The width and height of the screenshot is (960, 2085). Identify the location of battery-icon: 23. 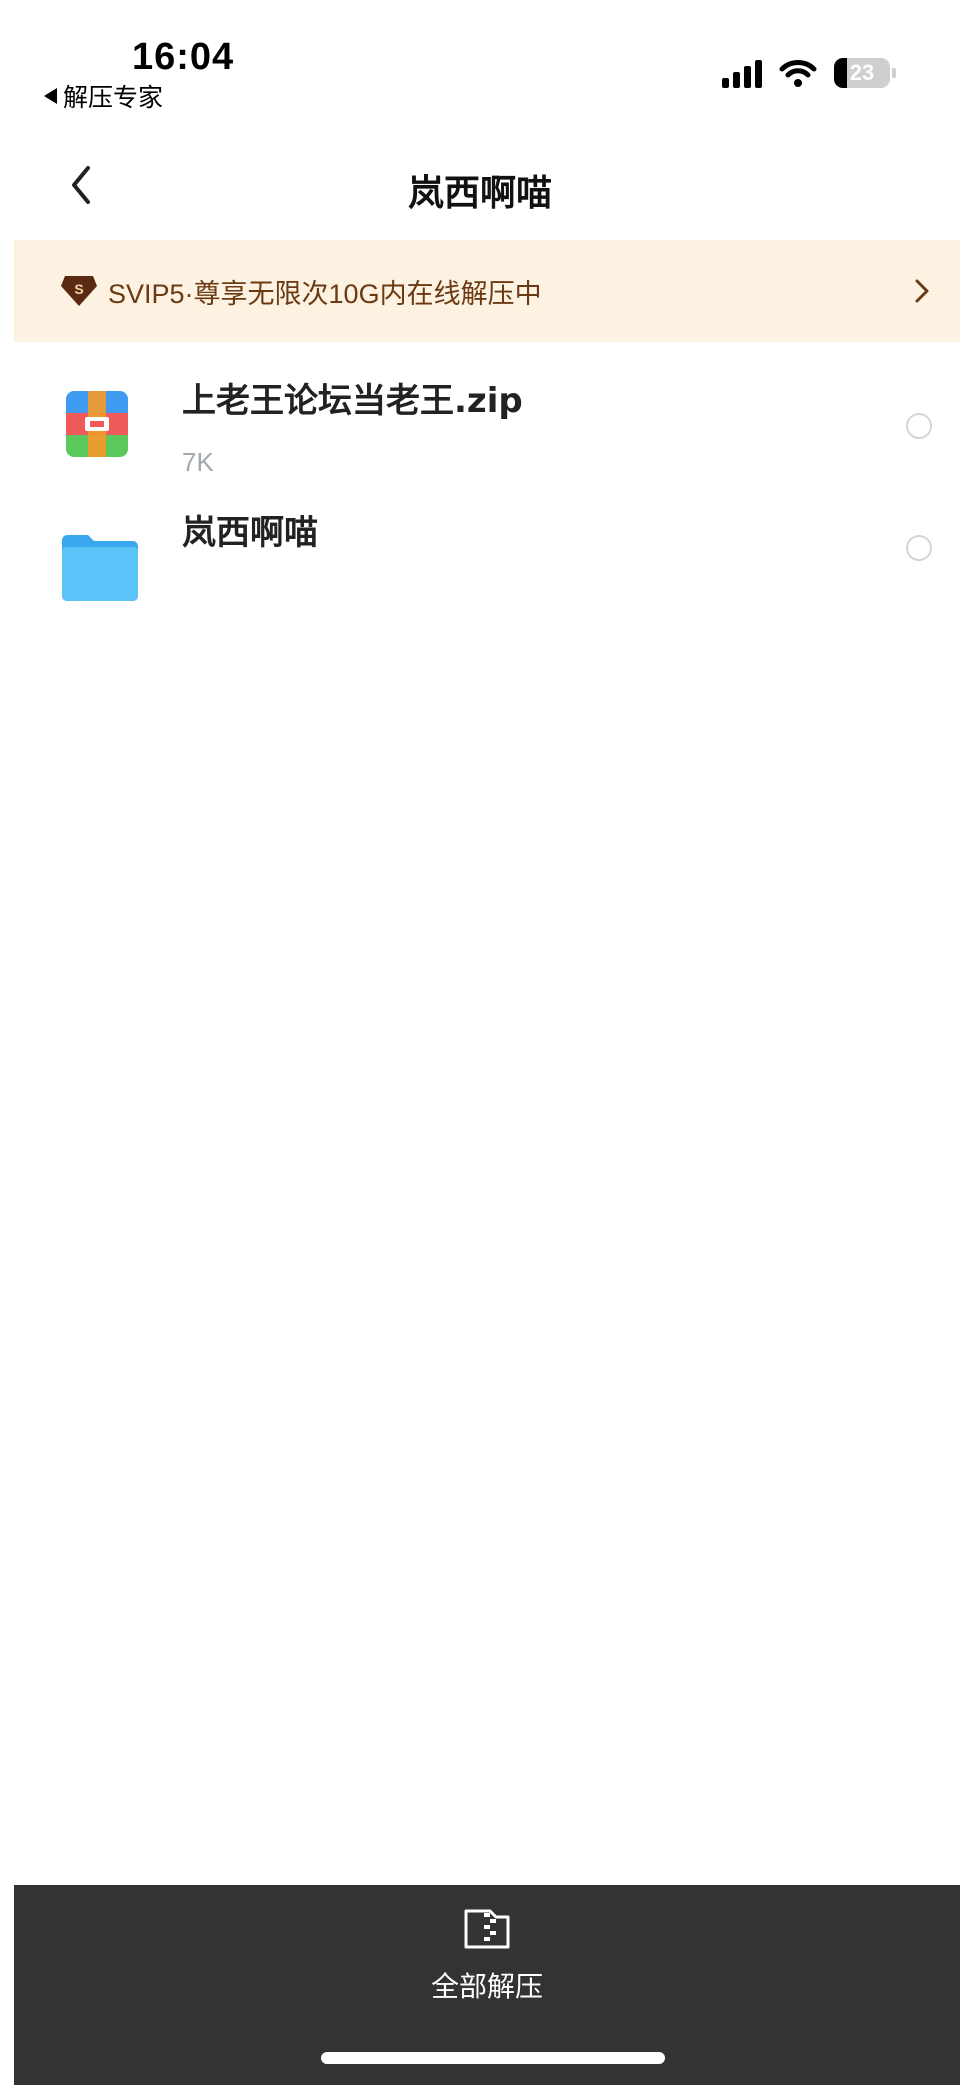
(865, 73).